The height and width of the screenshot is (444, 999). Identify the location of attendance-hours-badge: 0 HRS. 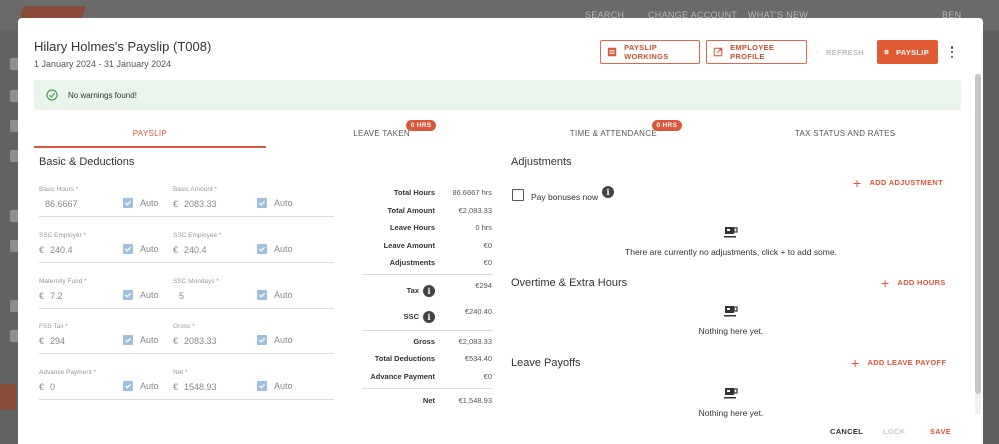
(667, 125).